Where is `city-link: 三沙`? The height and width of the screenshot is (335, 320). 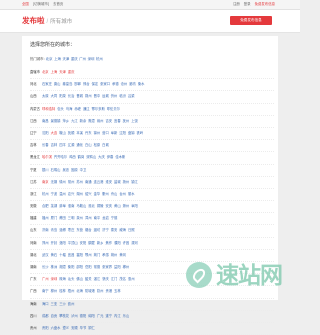
city-link: 三沙 is located at coordinates (62, 304).